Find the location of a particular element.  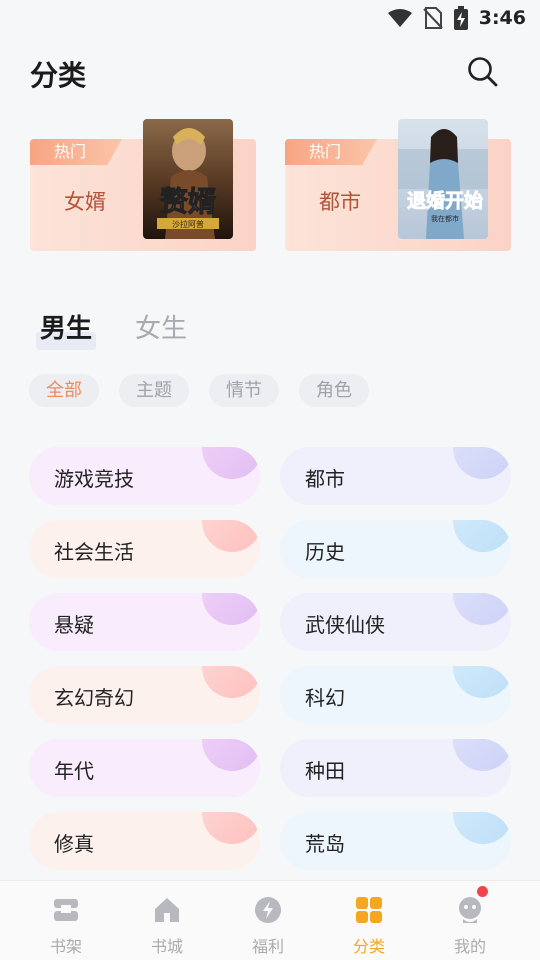

hot-card-name: 都市 is located at coordinates (340, 202).